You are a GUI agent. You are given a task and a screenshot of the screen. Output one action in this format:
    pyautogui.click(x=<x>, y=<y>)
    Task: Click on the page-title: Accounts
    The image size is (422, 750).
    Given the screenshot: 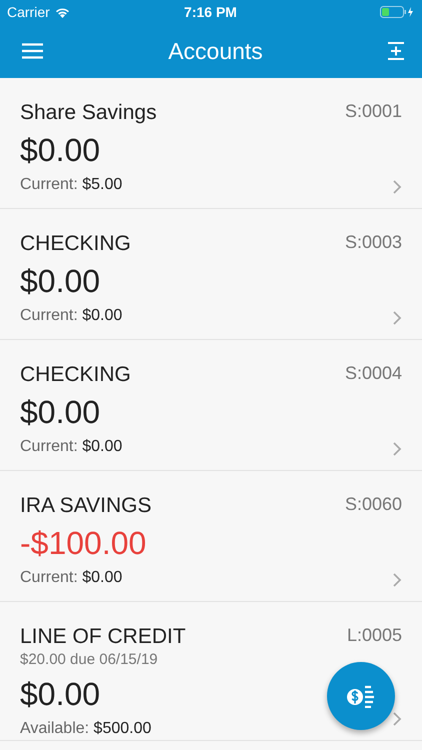 What is the action you would take?
    pyautogui.click(x=215, y=51)
    